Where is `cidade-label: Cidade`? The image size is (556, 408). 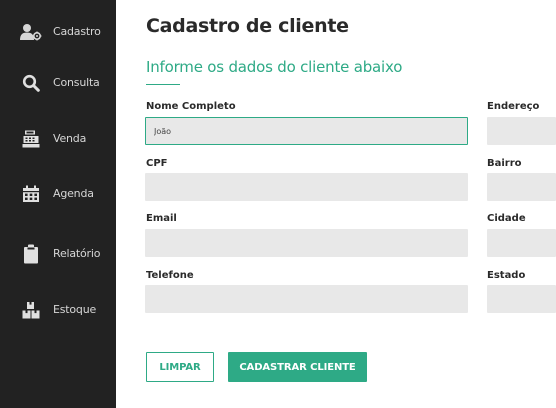
cidade-label: Cidade is located at coordinates (506, 218).